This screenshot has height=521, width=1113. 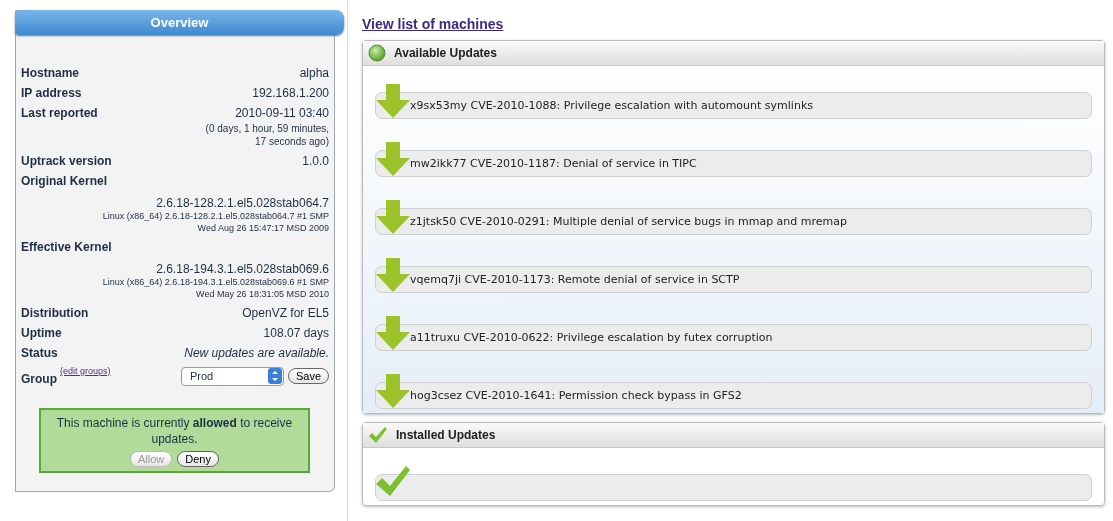 I want to click on field-label: Distribution, so click(x=55, y=313).